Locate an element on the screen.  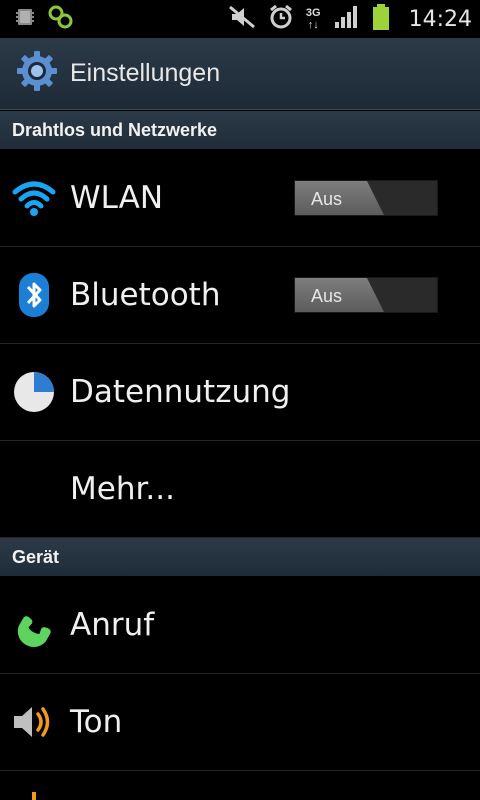
partial-next-item-icon is located at coordinates (34, 796).